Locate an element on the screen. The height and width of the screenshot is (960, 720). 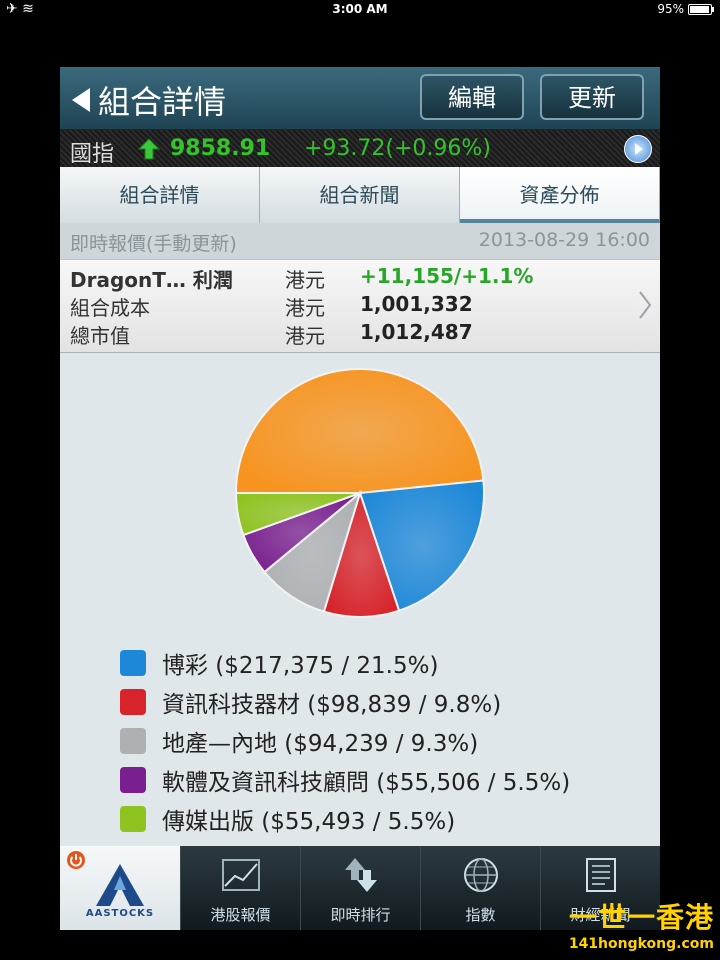
next-ticker-icon is located at coordinates (638, 149).